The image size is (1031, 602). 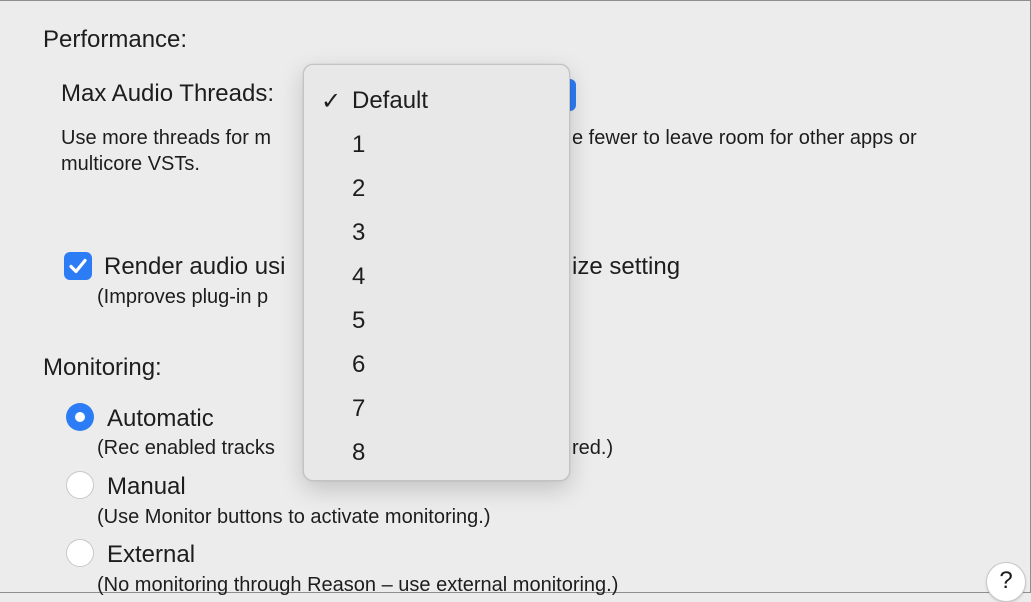 I want to click on menu-item-8: 8, so click(x=436, y=454).